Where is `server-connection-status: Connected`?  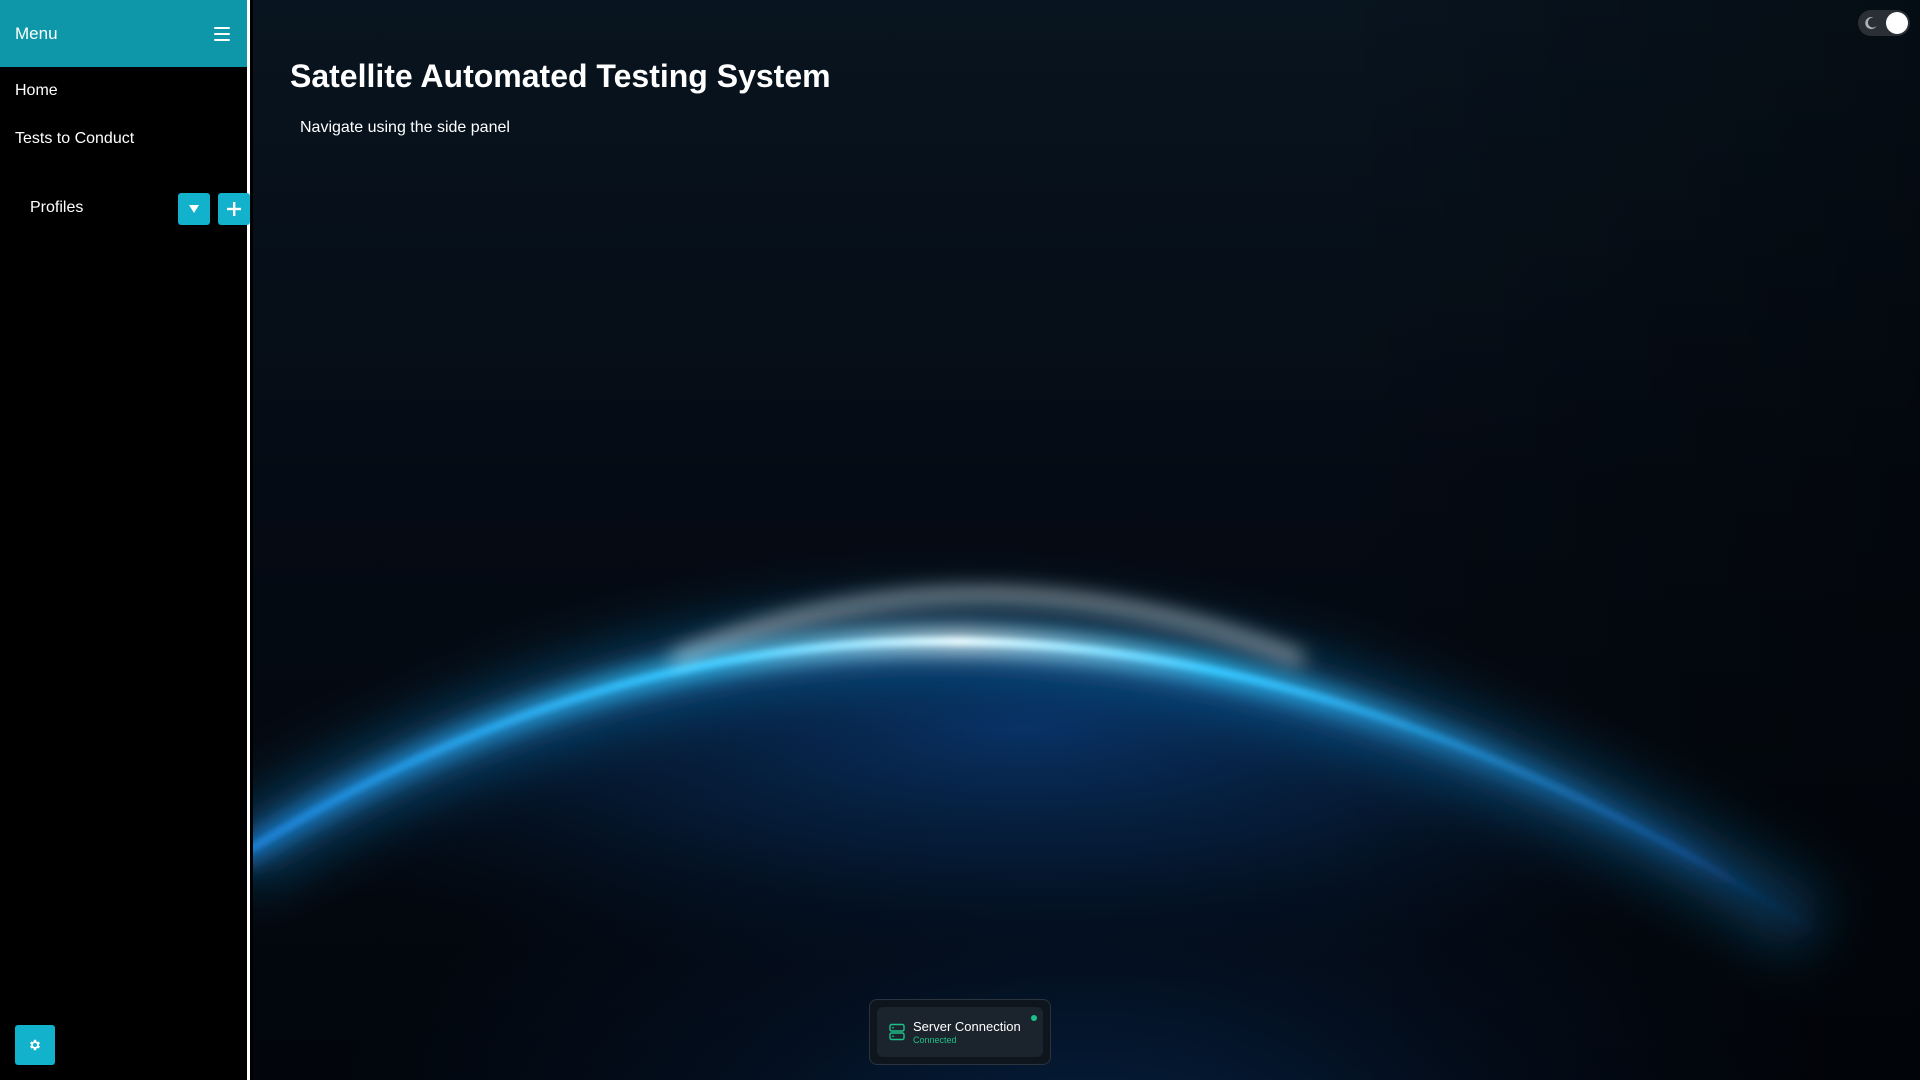 server-connection-status: Connected is located at coordinates (935, 1039).